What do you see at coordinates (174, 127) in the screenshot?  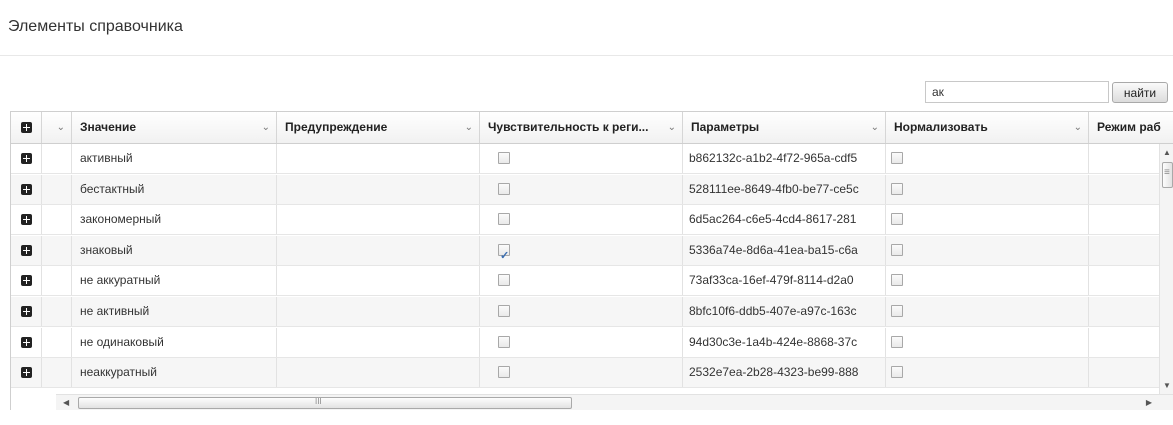 I see `column-header-value: Значение ⌄` at bounding box center [174, 127].